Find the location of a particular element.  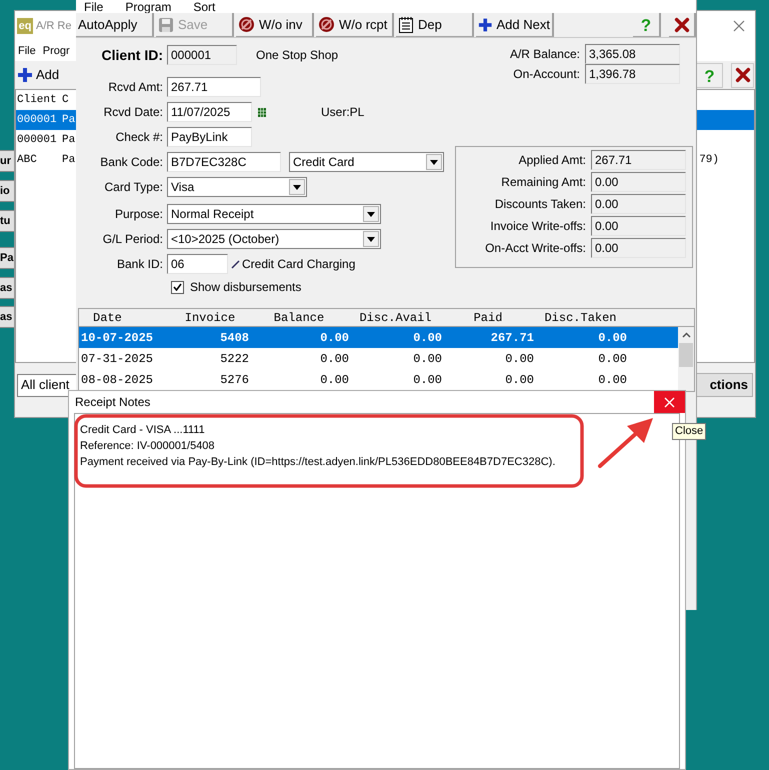

table-cell-text: ABC is located at coordinates (27, 160).